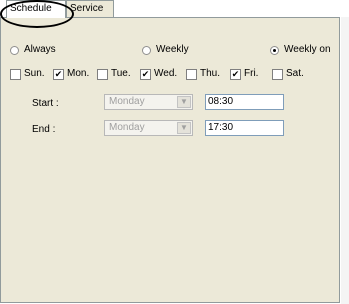 This screenshot has height=304, width=349. What do you see at coordinates (44, 129) in the screenshot?
I see `end-label: End :` at bounding box center [44, 129].